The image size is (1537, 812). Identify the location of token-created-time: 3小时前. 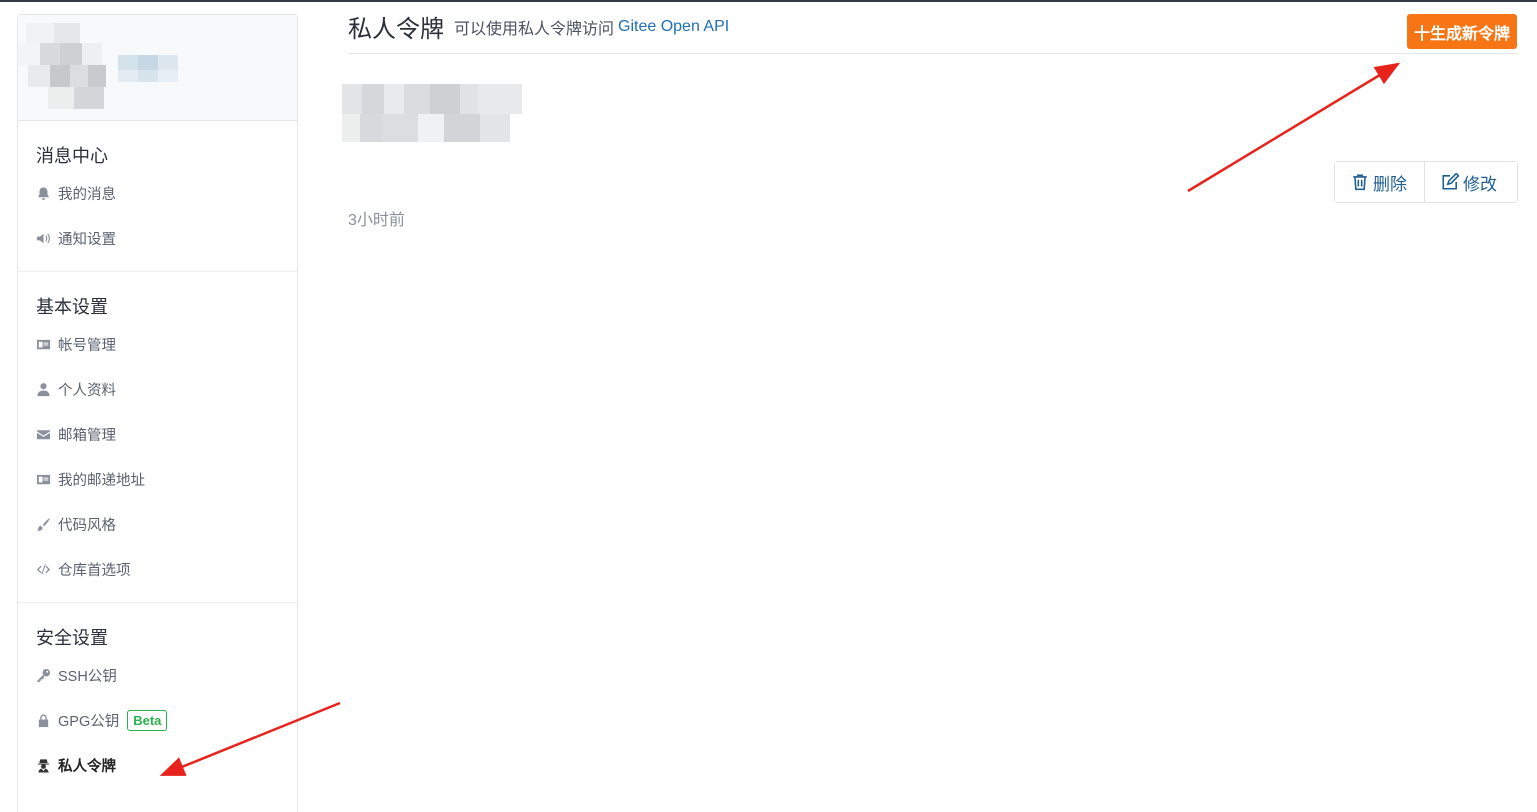
(376, 220).